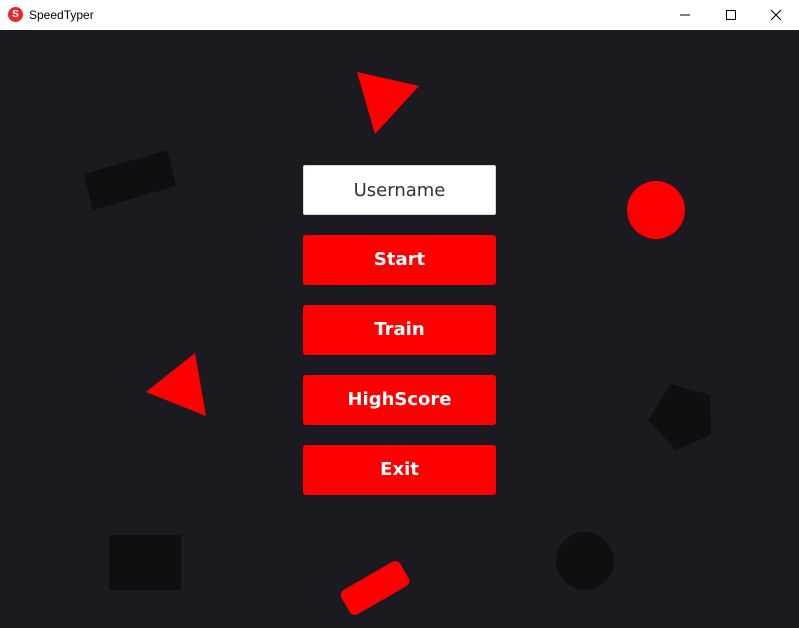 The height and width of the screenshot is (628, 799). Describe the element at coordinates (375, 588) in the screenshot. I see `red-pill` at that location.